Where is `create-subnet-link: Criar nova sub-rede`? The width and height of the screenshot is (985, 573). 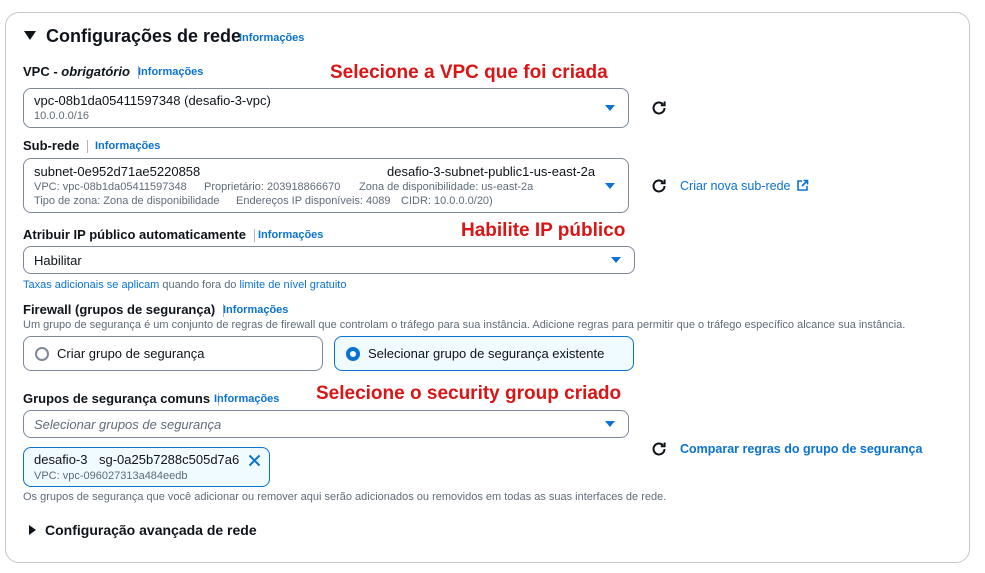 create-subnet-link: Criar nova sub-rede is located at coordinates (744, 186).